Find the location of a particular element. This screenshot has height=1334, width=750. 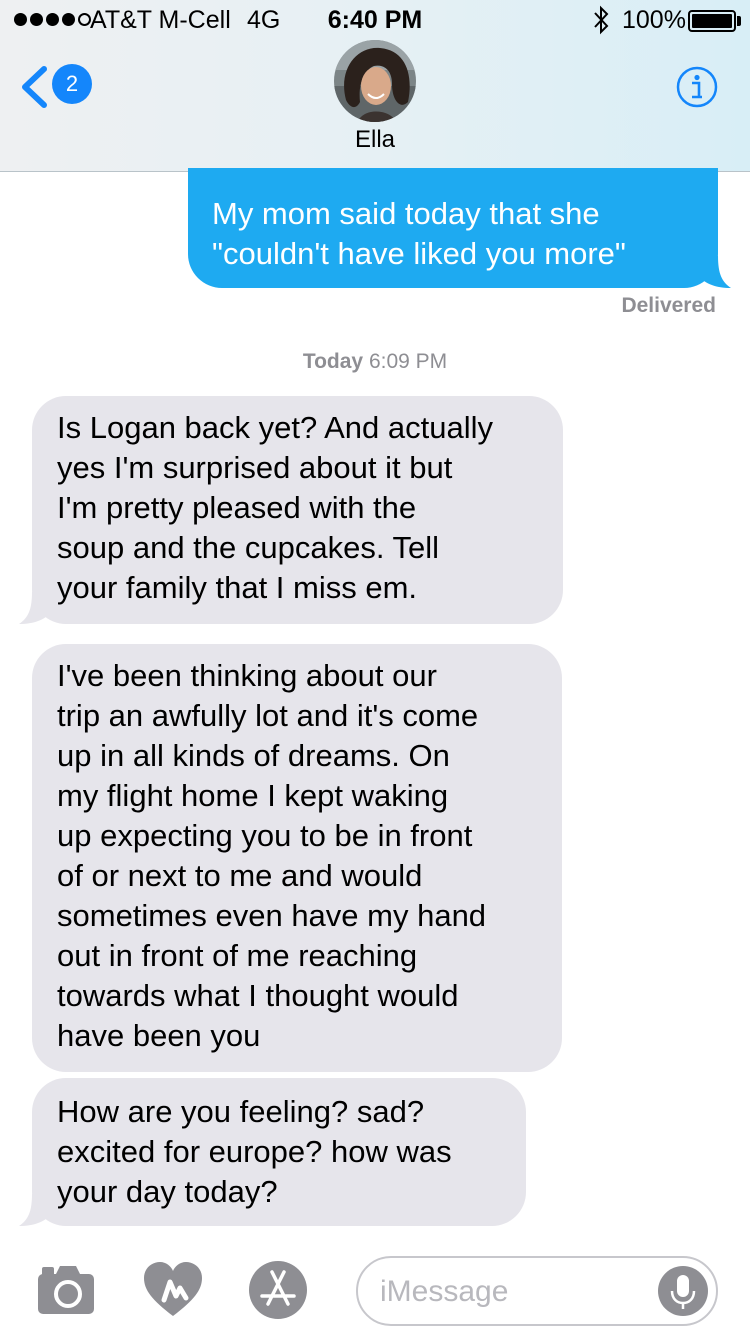

message-line: I've been thinking about our is located at coordinates (247, 675).